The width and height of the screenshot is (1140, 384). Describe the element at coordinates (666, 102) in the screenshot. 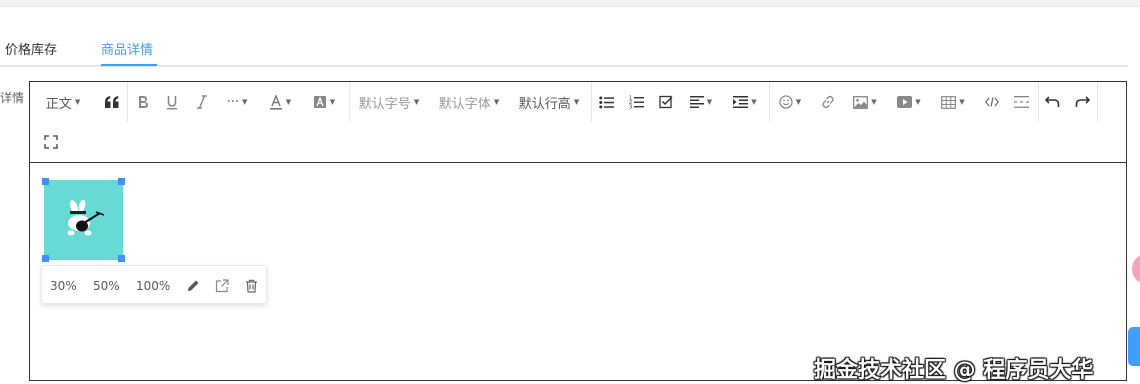

I see `todo-icon` at that location.